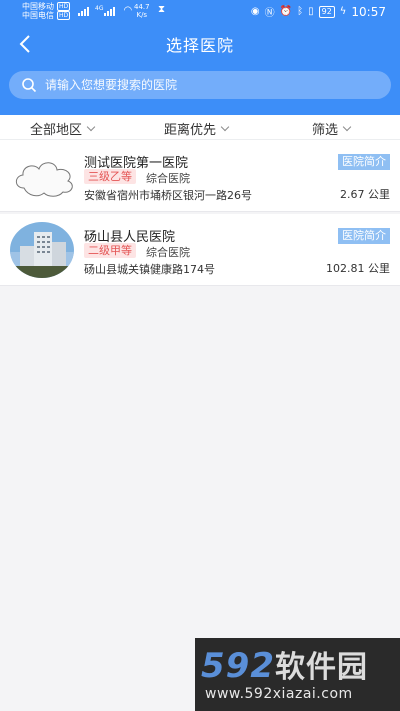 Image resolution: width=400 pixels, height=711 pixels. Describe the element at coordinates (286, 11) in the screenshot. I see `alarm-icon: ⏰` at that location.